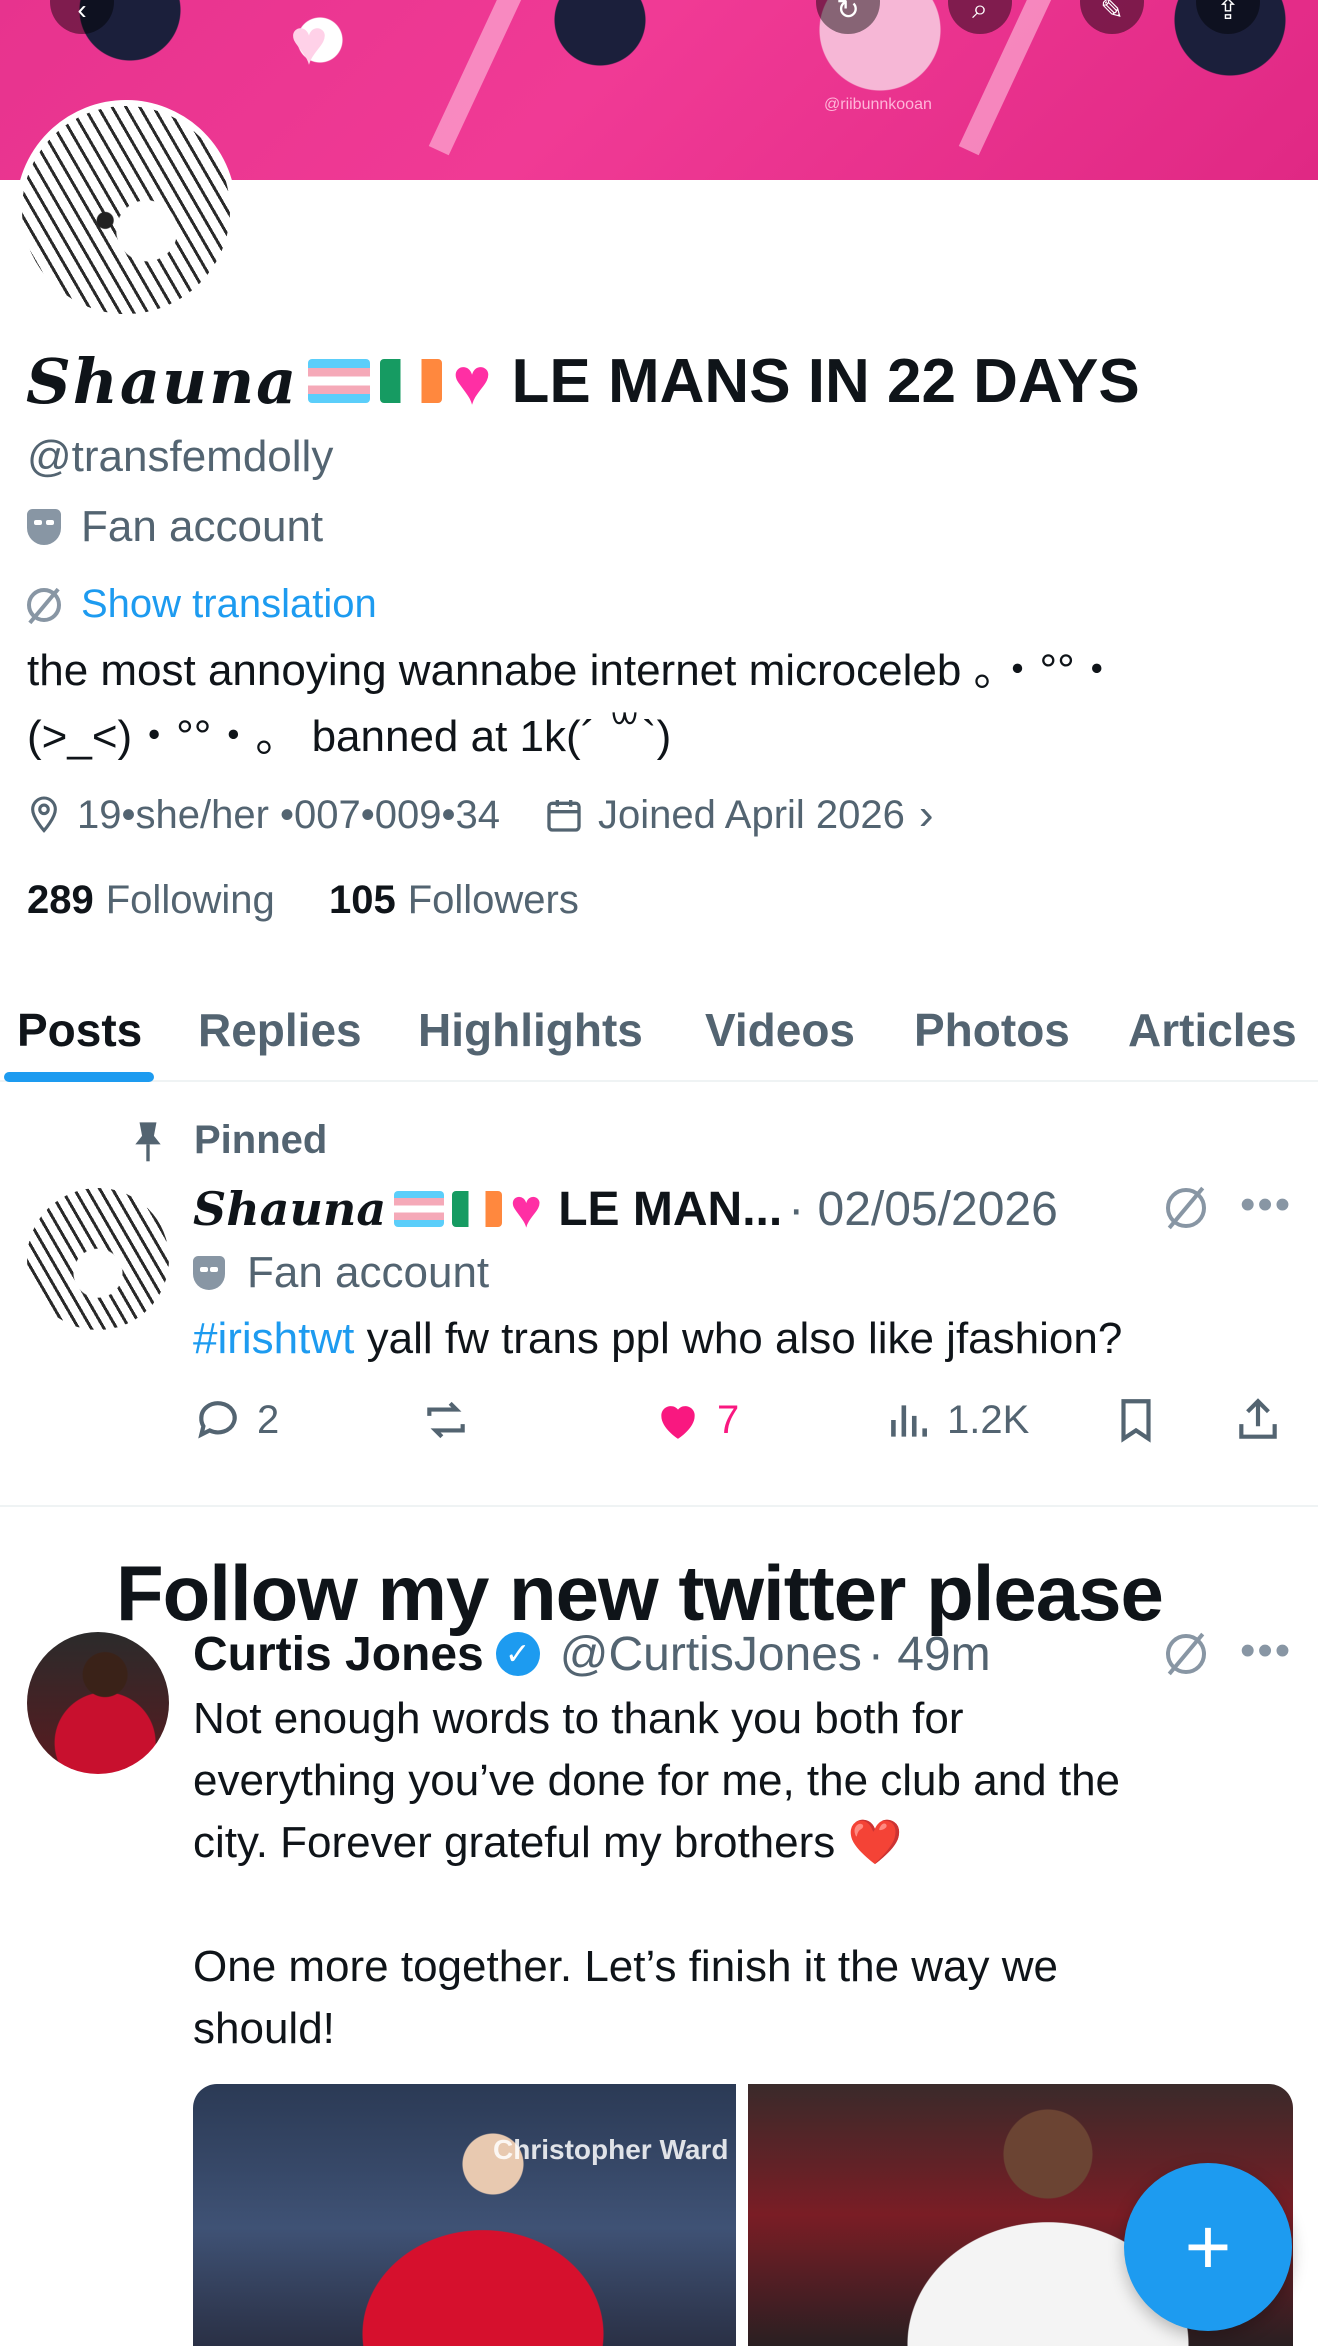  What do you see at coordinates (678, 1422) in the screenshot?
I see `heart-filled-icon` at bounding box center [678, 1422].